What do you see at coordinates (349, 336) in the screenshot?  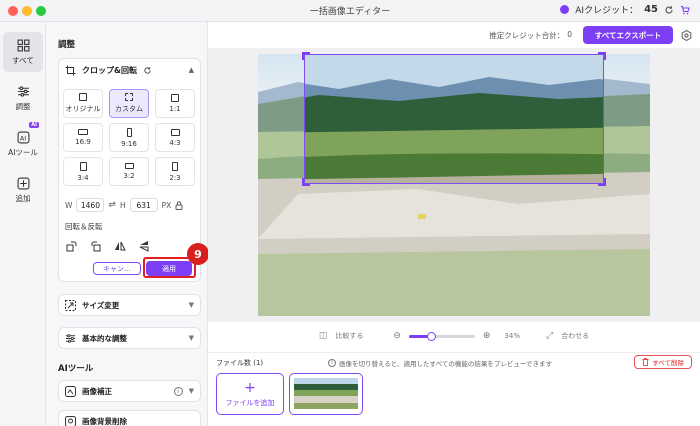 I see `compare-label: 比較する` at bounding box center [349, 336].